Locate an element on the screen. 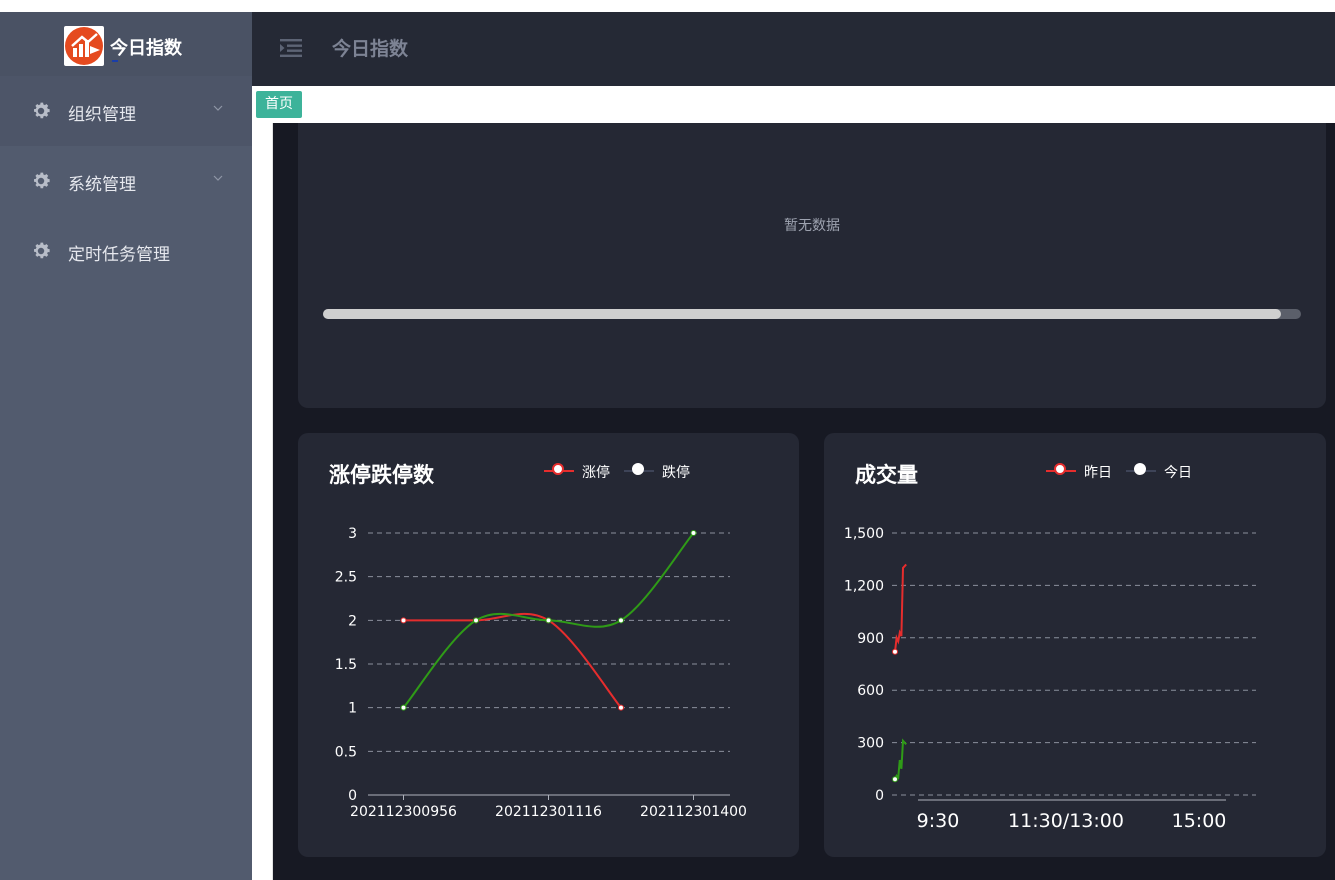 This screenshot has height=880, width=1335. x-tick-label: 202112301400 is located at coordinates (693, 812).